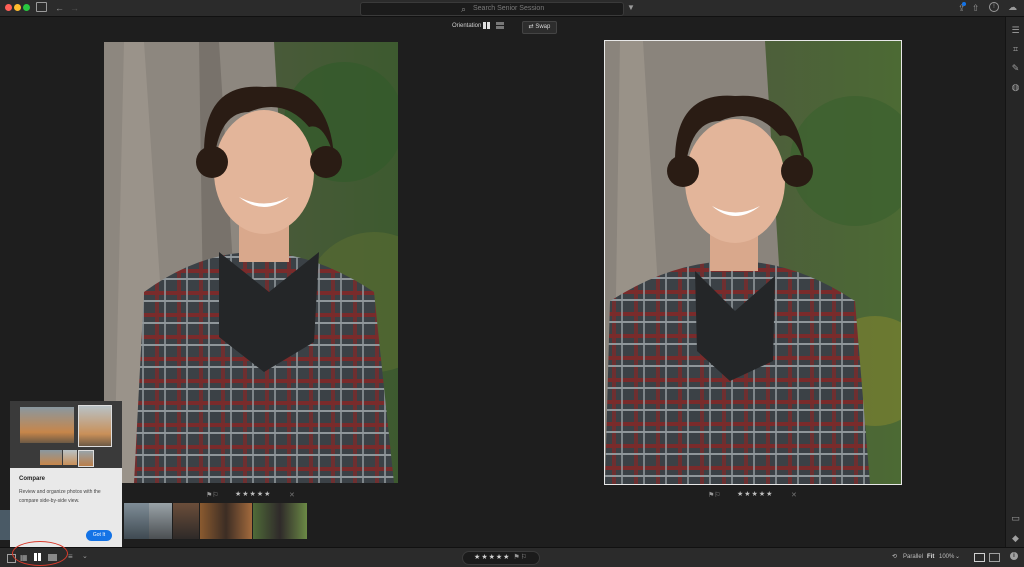 The width and height of the screenshot is (1024, 567). I want to click on sort-icon: ≡, so click(70, 556).